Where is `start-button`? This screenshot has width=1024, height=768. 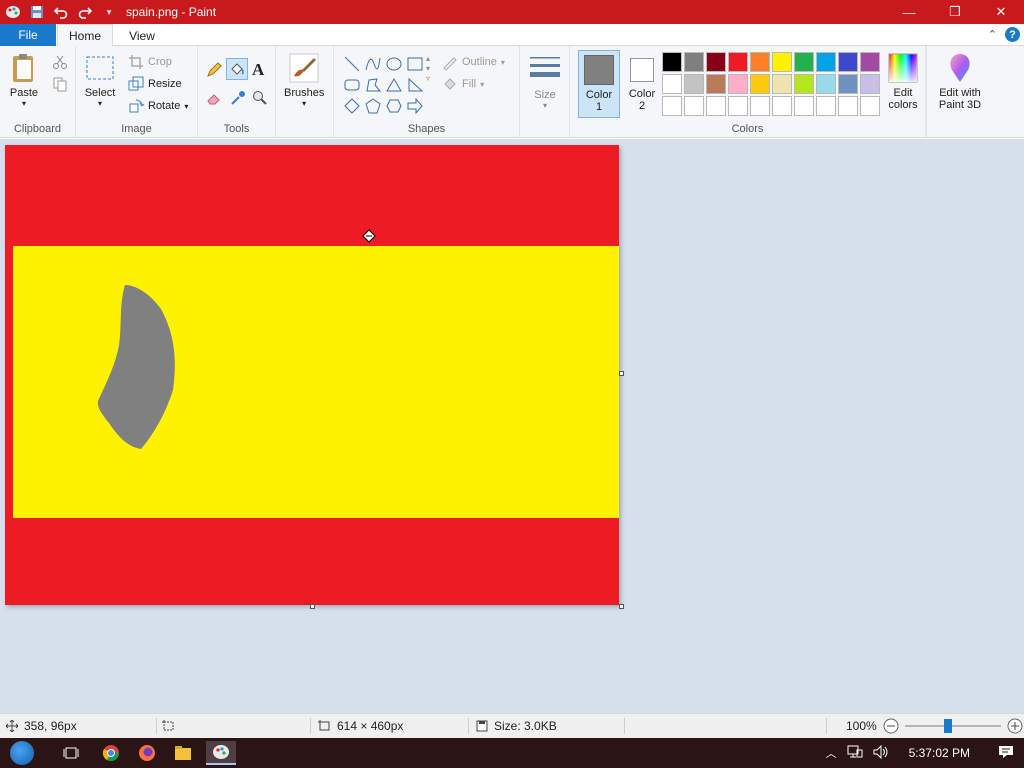 start-button is located at coordinates (22, 753).